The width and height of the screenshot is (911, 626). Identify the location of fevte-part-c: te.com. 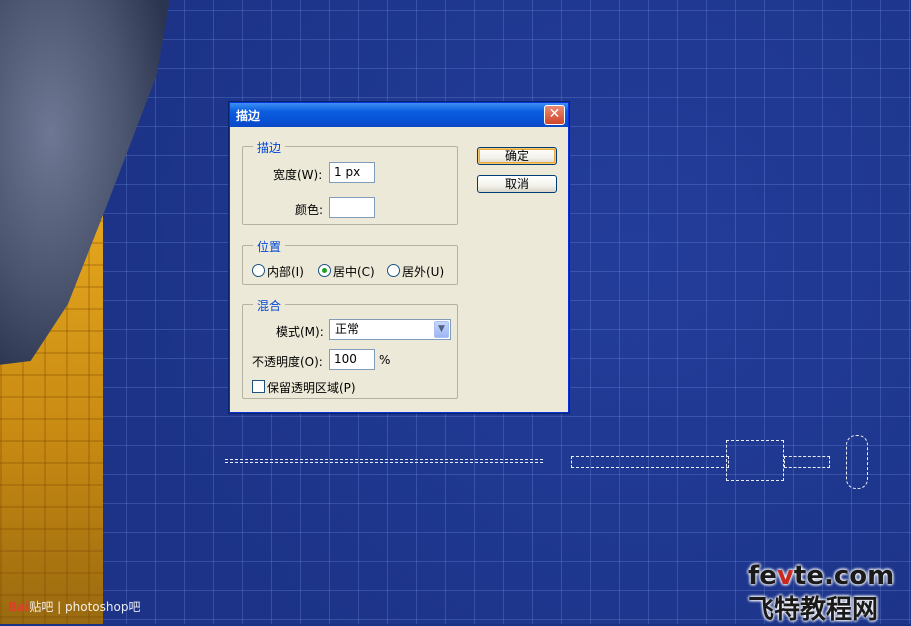
(844, 576).